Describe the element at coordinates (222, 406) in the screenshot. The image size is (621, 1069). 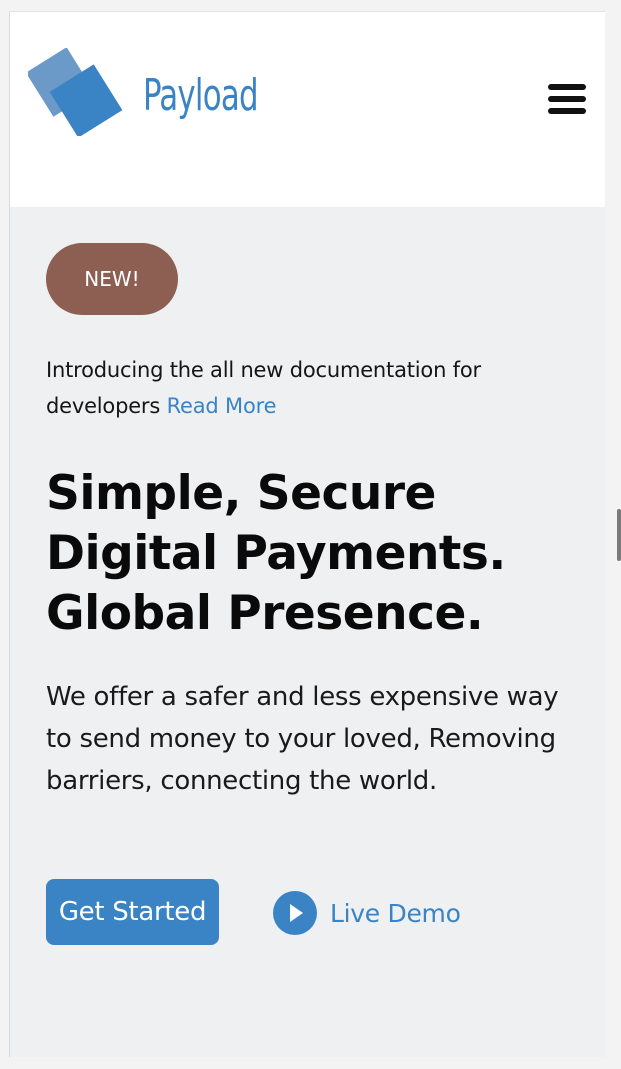
I see `read-more-link: Read More` at that location.